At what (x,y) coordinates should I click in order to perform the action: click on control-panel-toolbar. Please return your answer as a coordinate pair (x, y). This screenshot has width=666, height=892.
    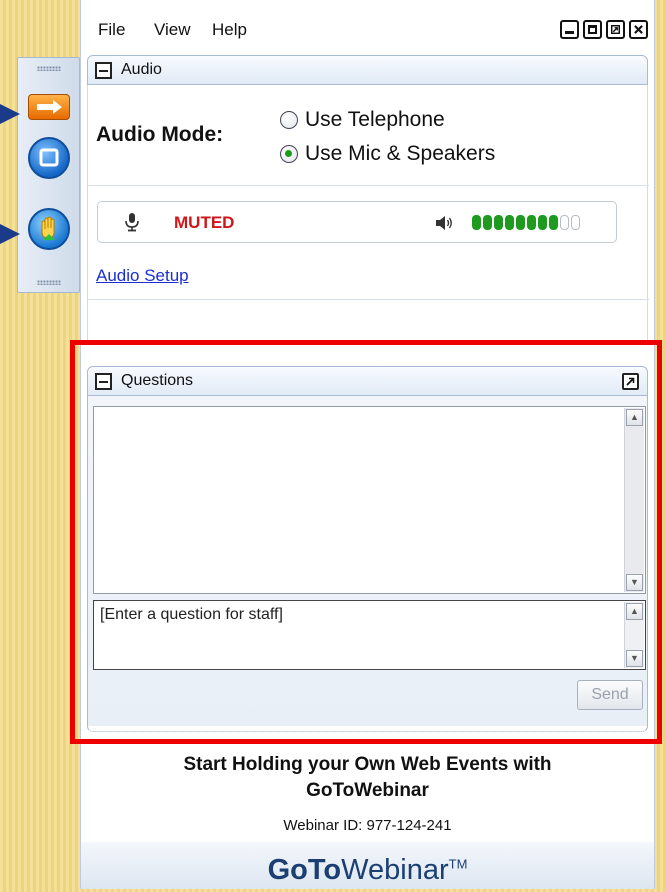
    Looking at the image, I should click on (48, 175).